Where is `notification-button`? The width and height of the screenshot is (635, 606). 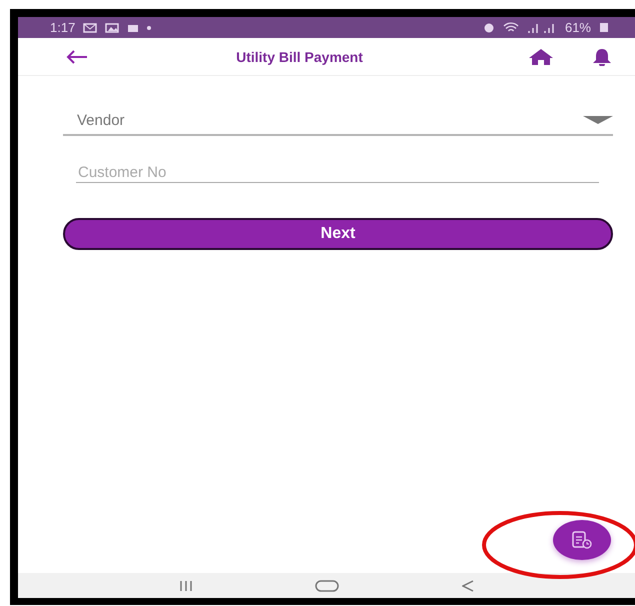
notification-button is located at coordinates (602, 57).